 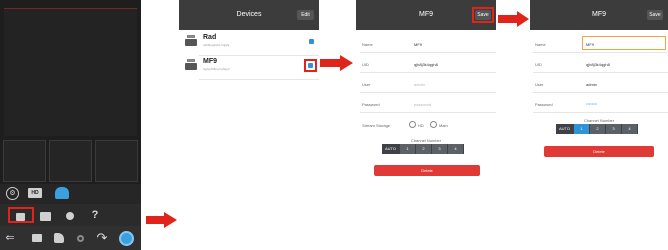 I want to click on device-info: hqjhq3h8pq hqhqp3, so click(x=216, y=69).